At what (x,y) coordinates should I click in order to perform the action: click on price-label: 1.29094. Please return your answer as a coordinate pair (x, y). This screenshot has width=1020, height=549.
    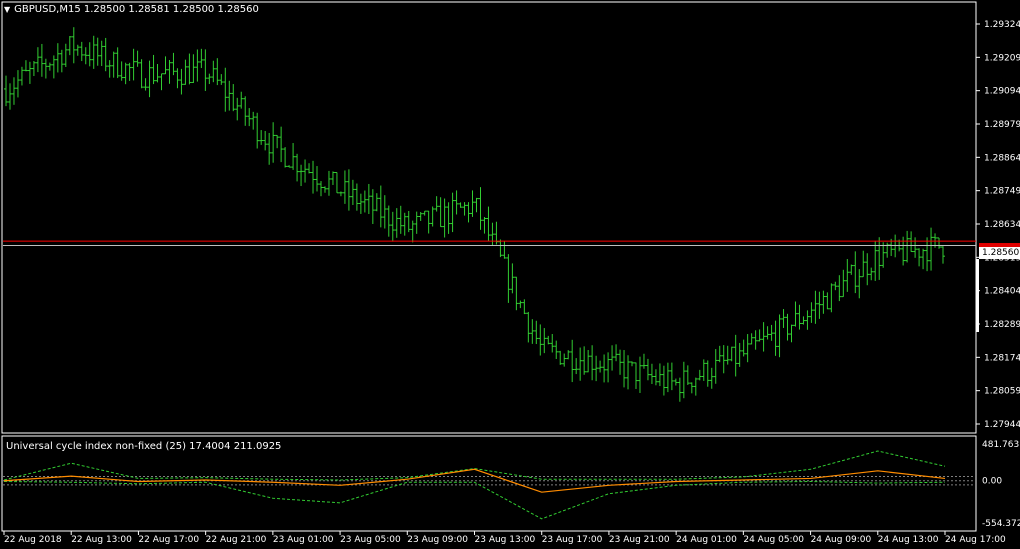
    Looking at the image, I should click on (1002, 92).